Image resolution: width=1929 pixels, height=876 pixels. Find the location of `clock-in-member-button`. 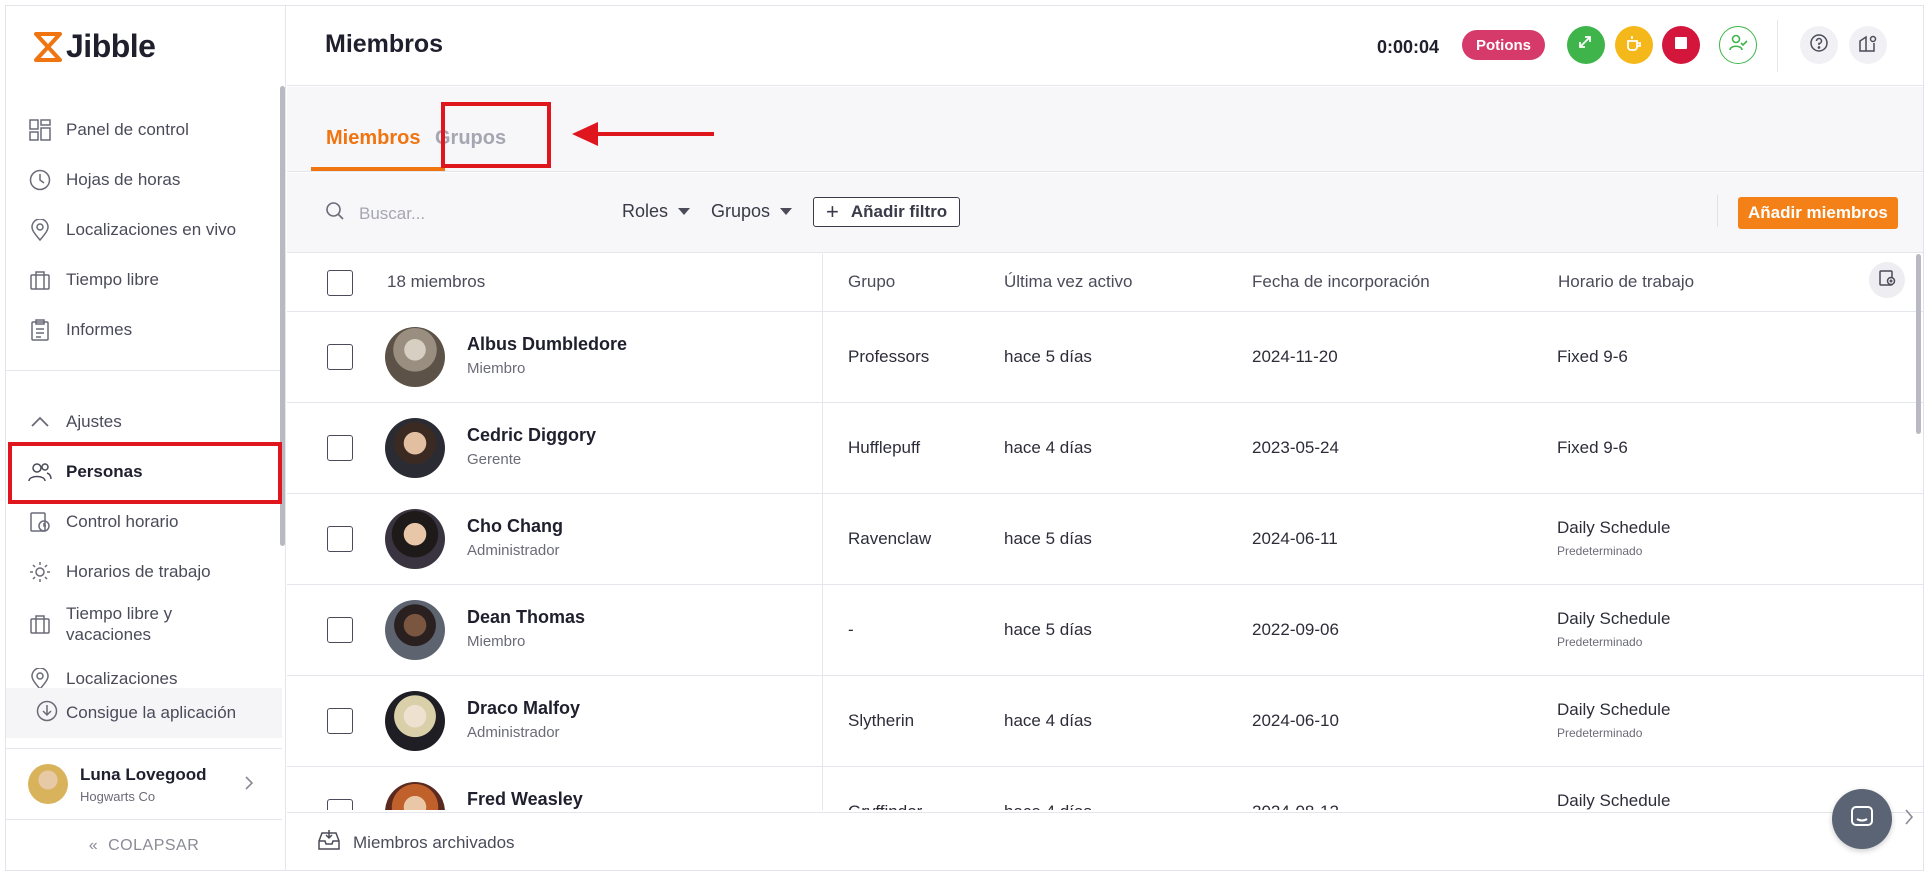

clock-in-member-button is located at coordinates (1738, 45).